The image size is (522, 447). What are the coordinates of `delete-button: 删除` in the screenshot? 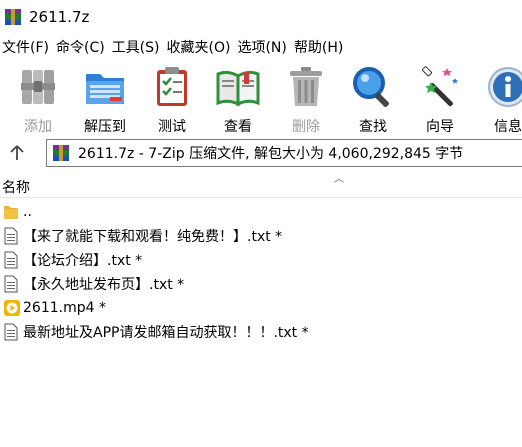 It's located at (306, 98).